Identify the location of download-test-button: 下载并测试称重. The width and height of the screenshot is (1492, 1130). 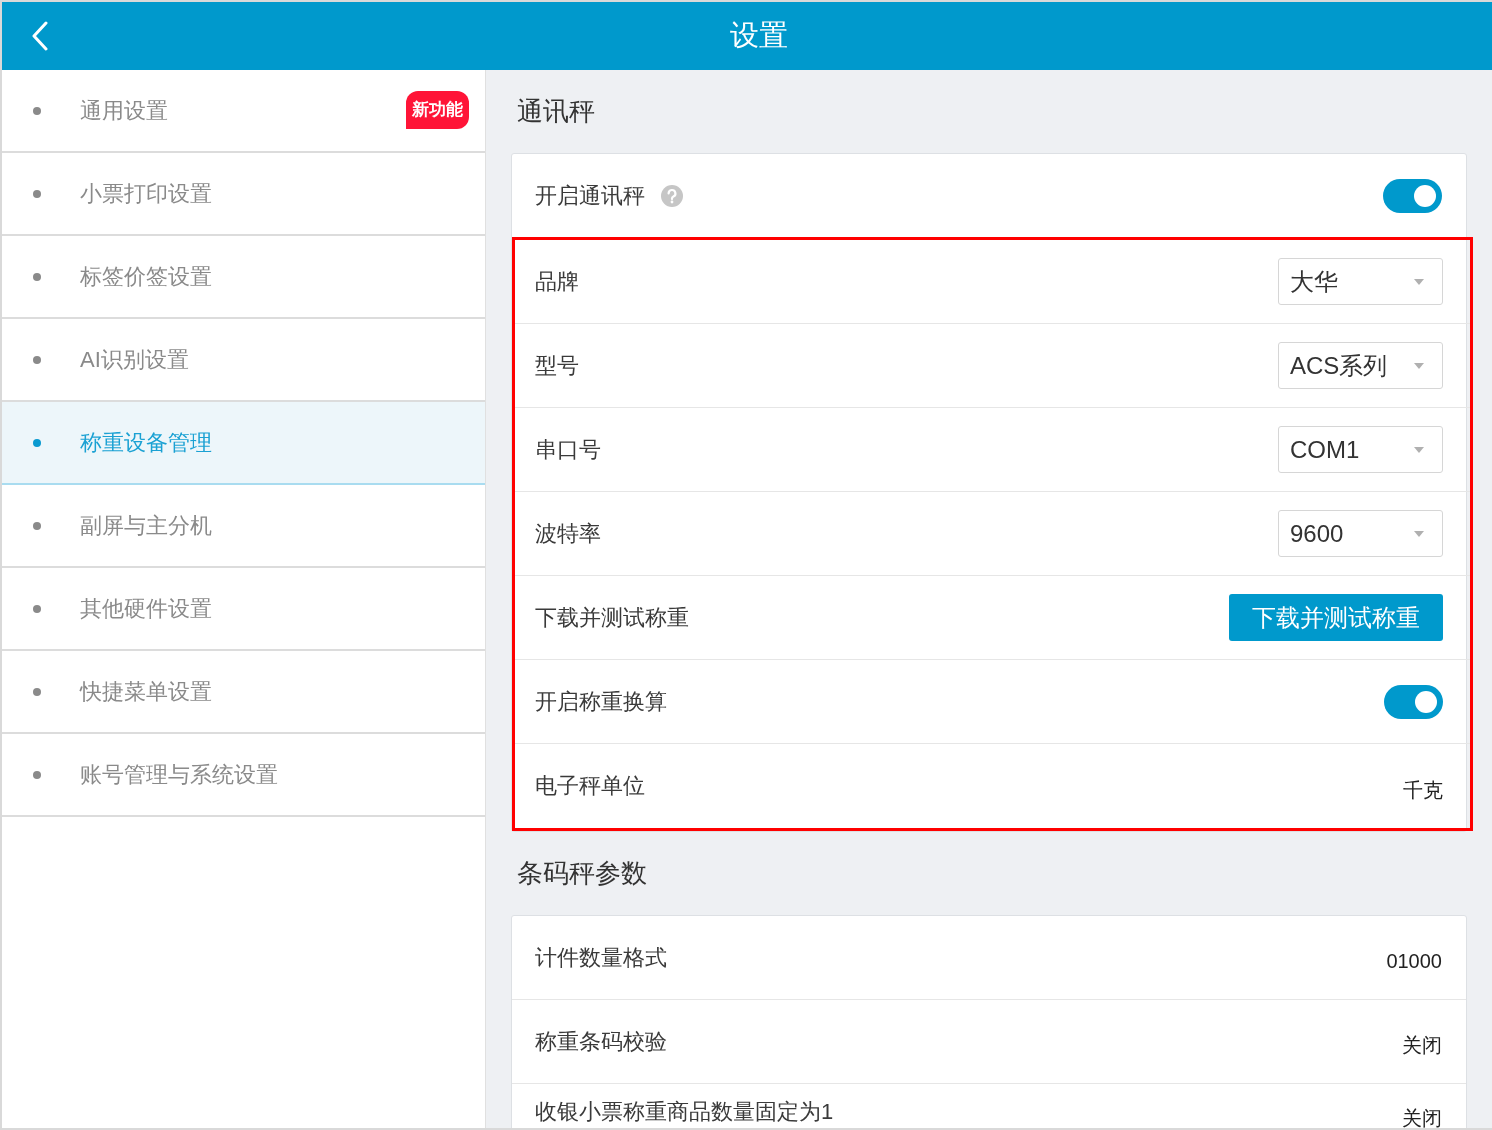
(1336, 617).